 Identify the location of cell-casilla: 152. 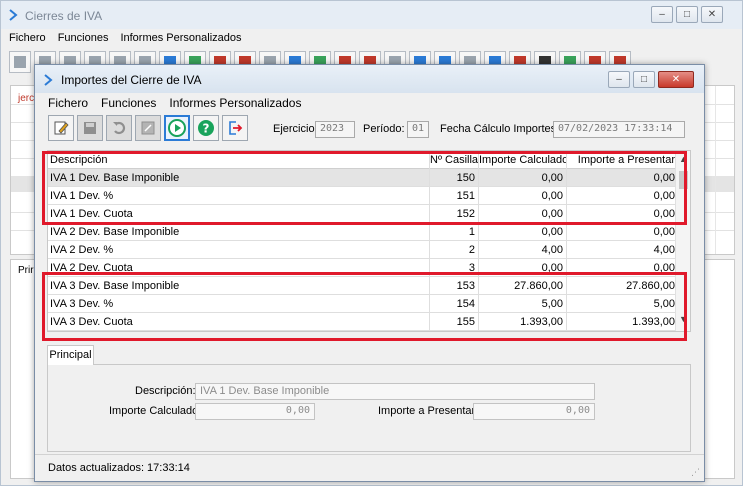
(453, 214).